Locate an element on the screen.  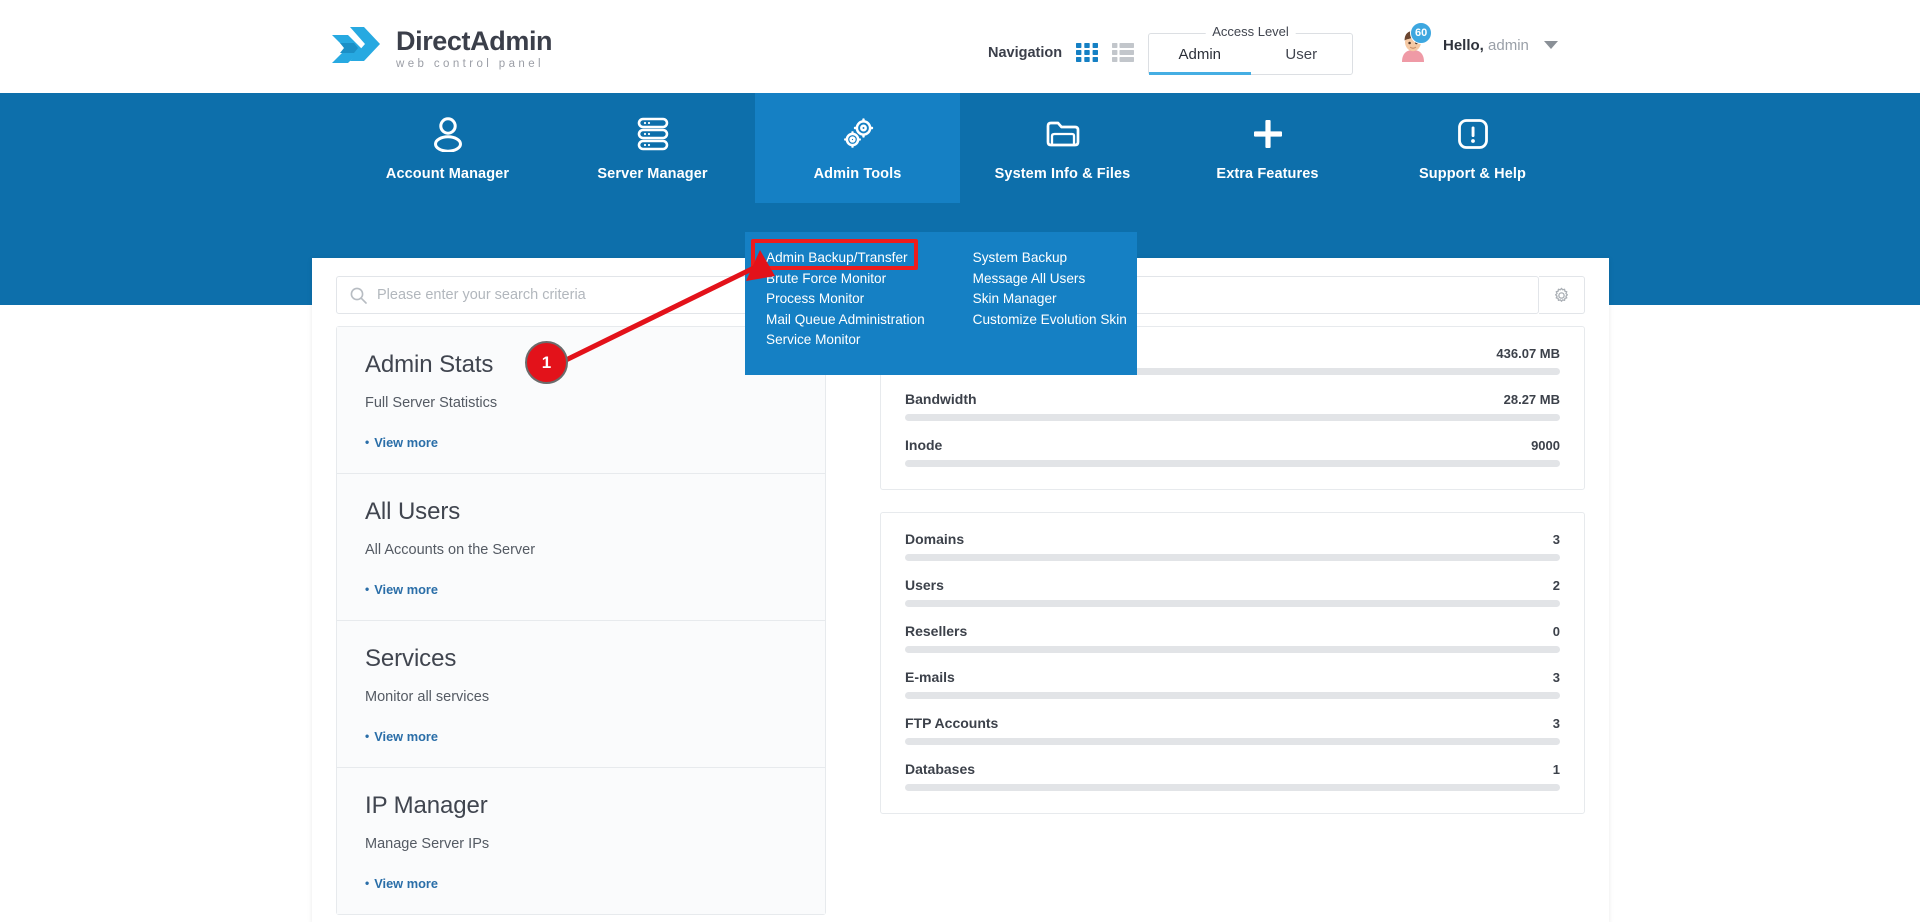
search-icon is located at coordinates (358, 295).